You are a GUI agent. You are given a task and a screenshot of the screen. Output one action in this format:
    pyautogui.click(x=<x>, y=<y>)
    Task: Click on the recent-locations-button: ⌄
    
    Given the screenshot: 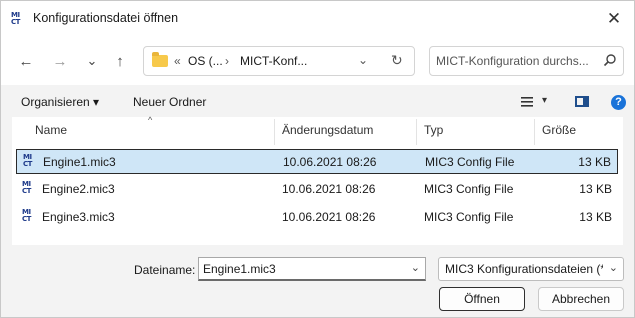 What is the action you would take?
    pyautogui.click(x=92, y=61)
    